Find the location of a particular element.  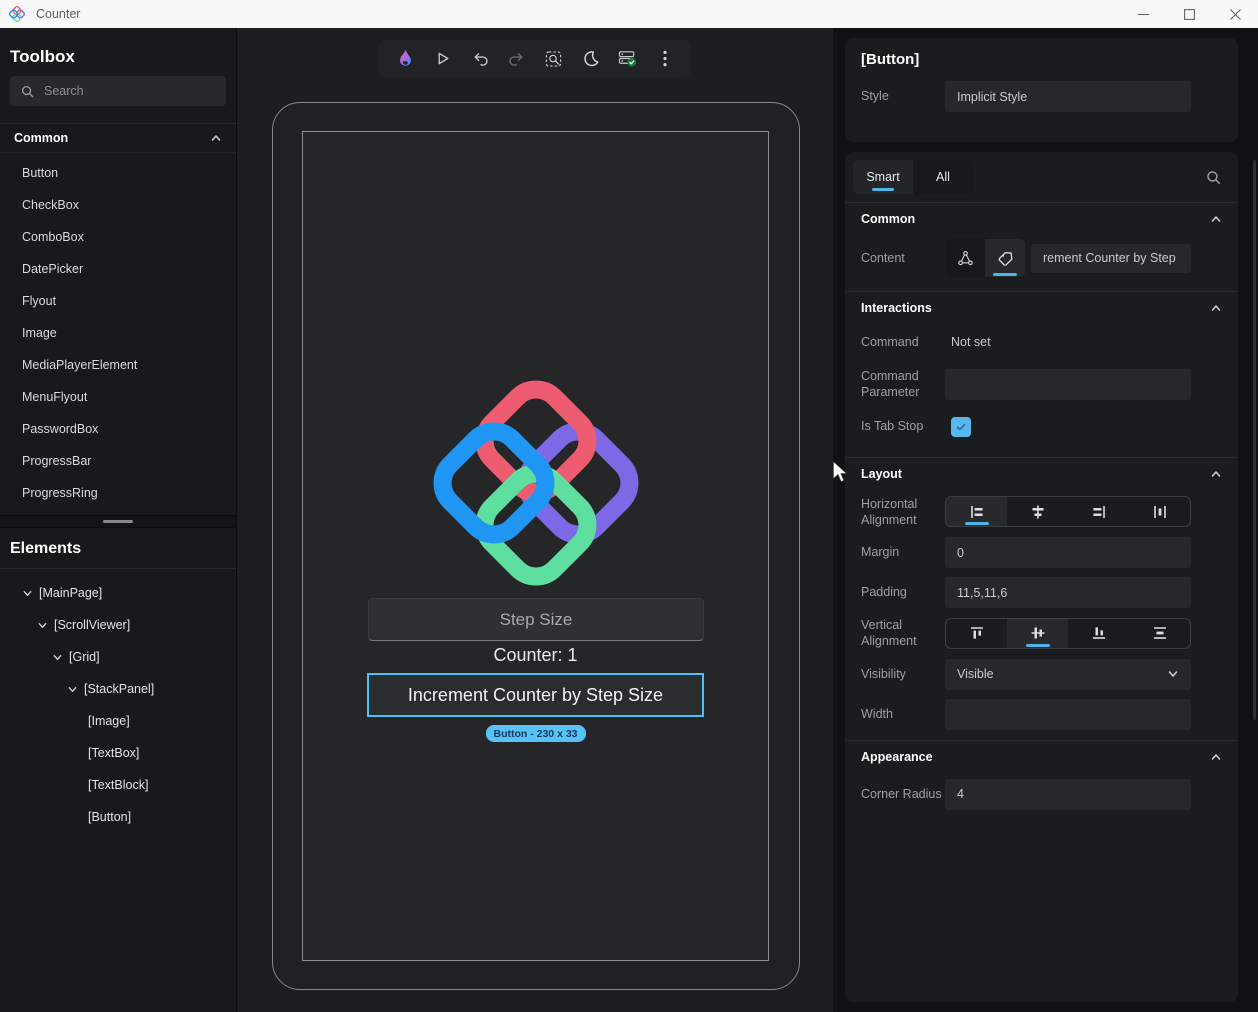

toolbox-item: CheckBox is located at coordinates (118, 205).